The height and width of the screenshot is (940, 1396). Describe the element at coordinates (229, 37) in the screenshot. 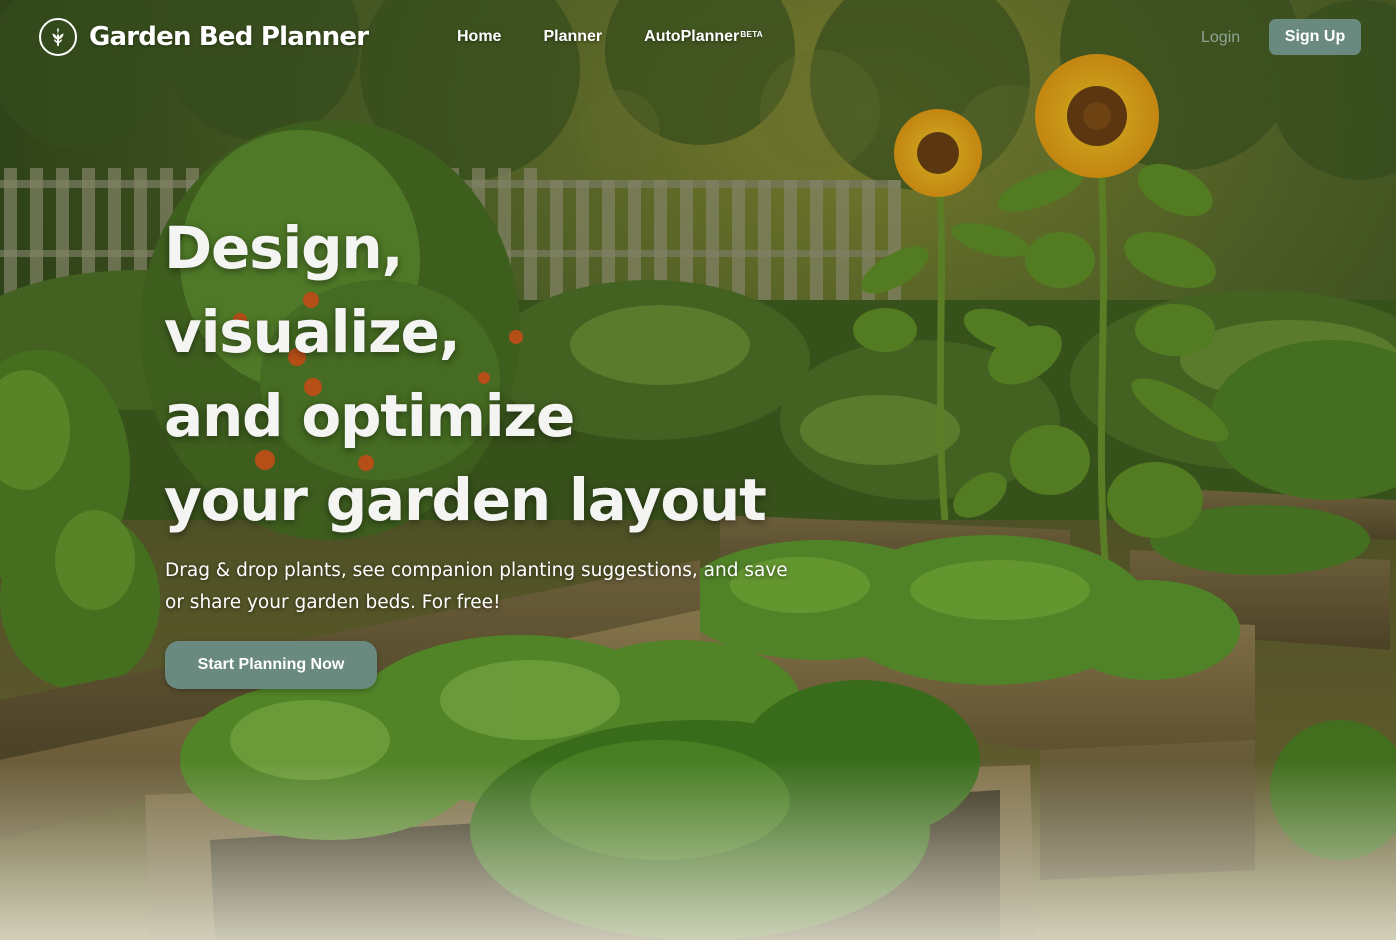

I see `brand-name: Garden Bed Planner` at that location.